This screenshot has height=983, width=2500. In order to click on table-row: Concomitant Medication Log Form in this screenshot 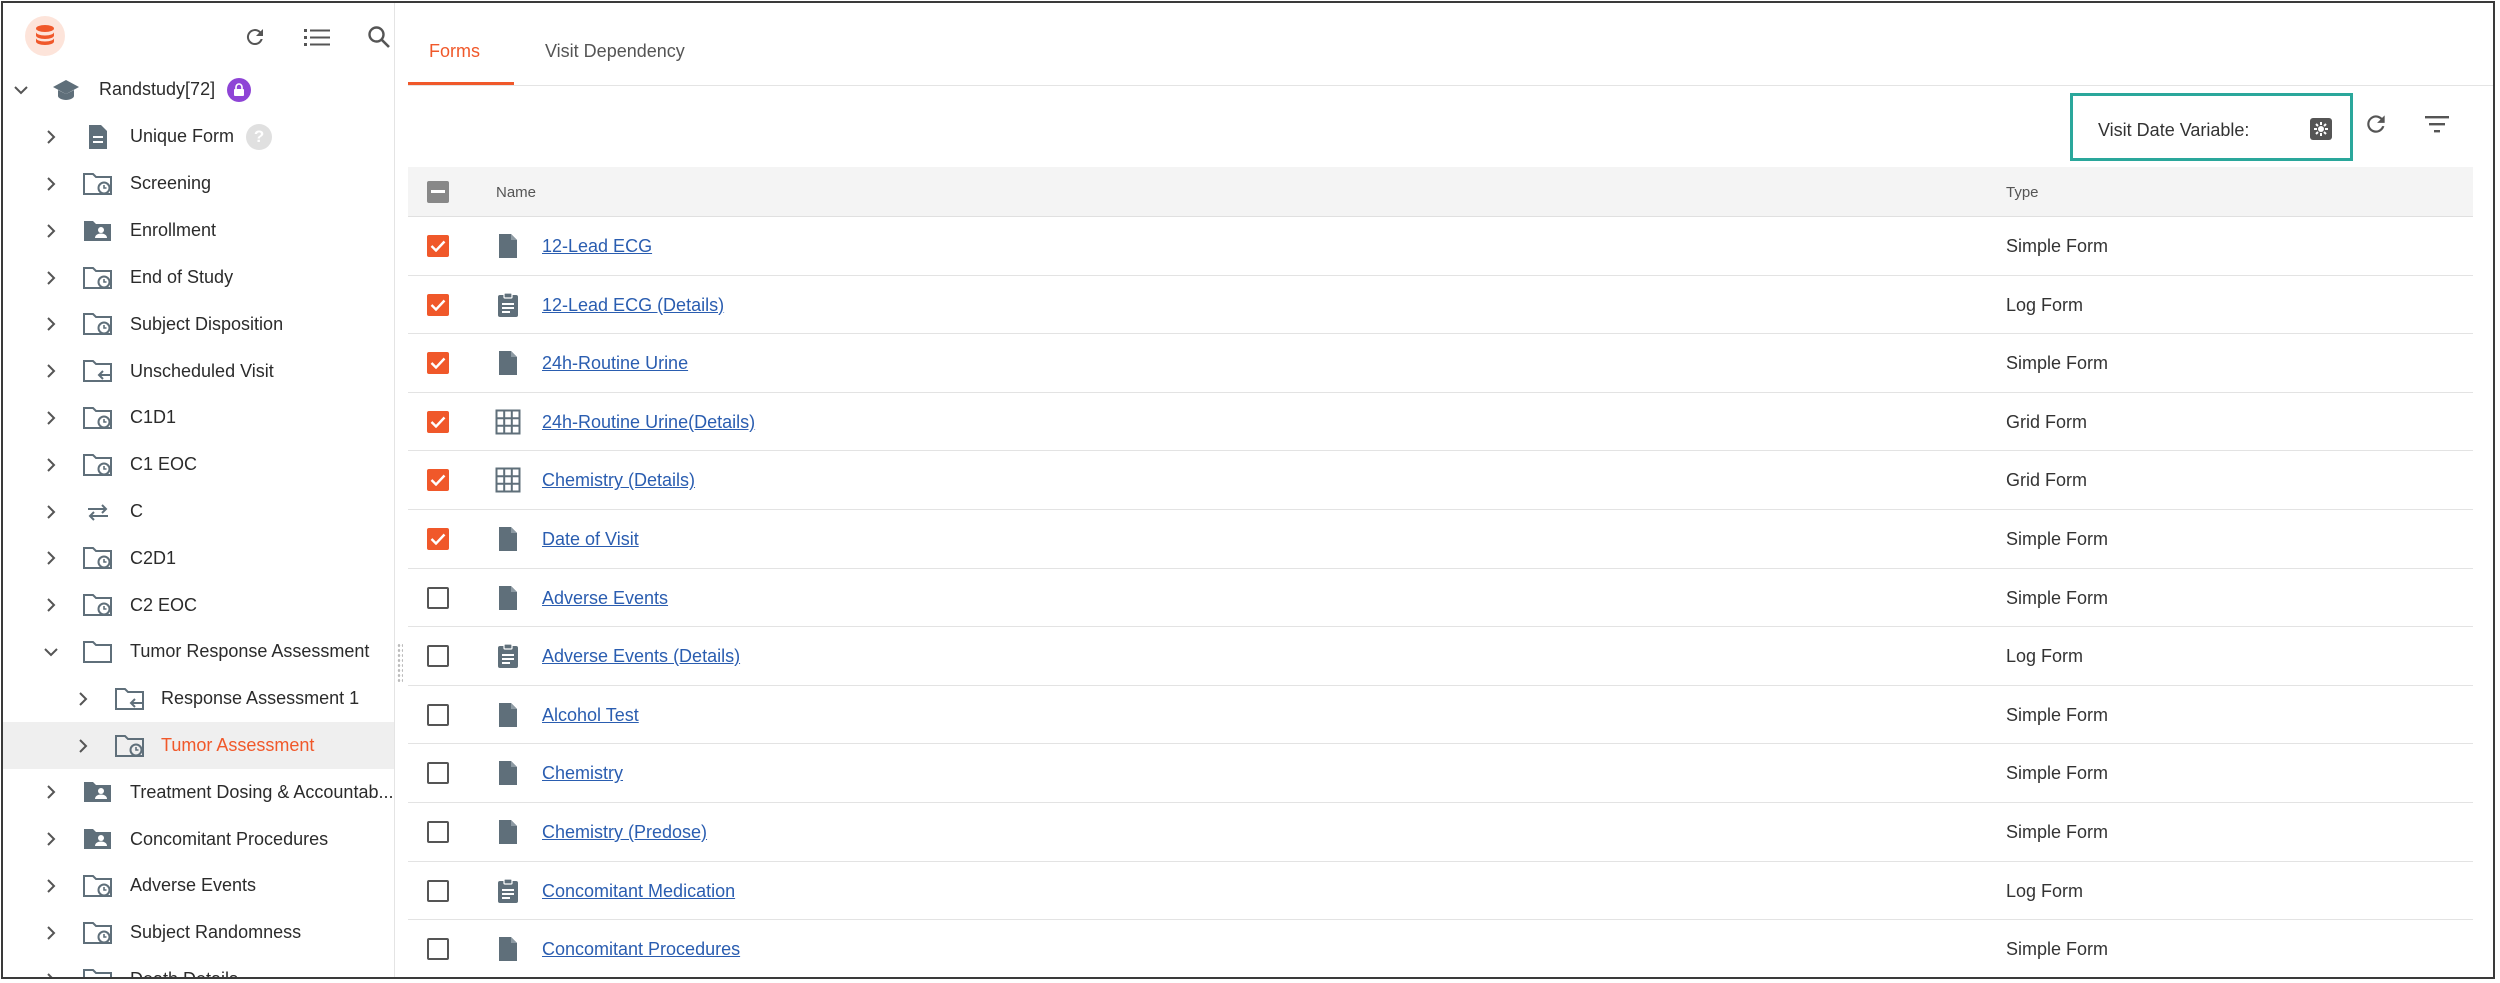, I will do `click(1440, 891)`.